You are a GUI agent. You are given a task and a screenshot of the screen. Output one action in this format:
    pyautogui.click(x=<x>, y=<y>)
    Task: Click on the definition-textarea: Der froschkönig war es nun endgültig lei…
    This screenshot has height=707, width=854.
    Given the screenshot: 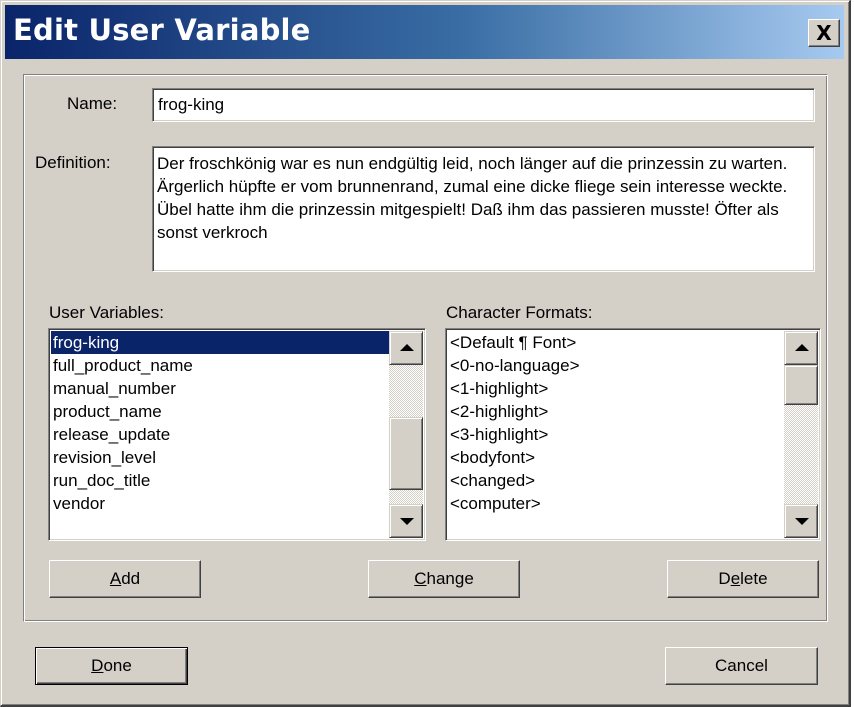 What is the action you would take?
    pyautogui.click(x=483, y=209)
    